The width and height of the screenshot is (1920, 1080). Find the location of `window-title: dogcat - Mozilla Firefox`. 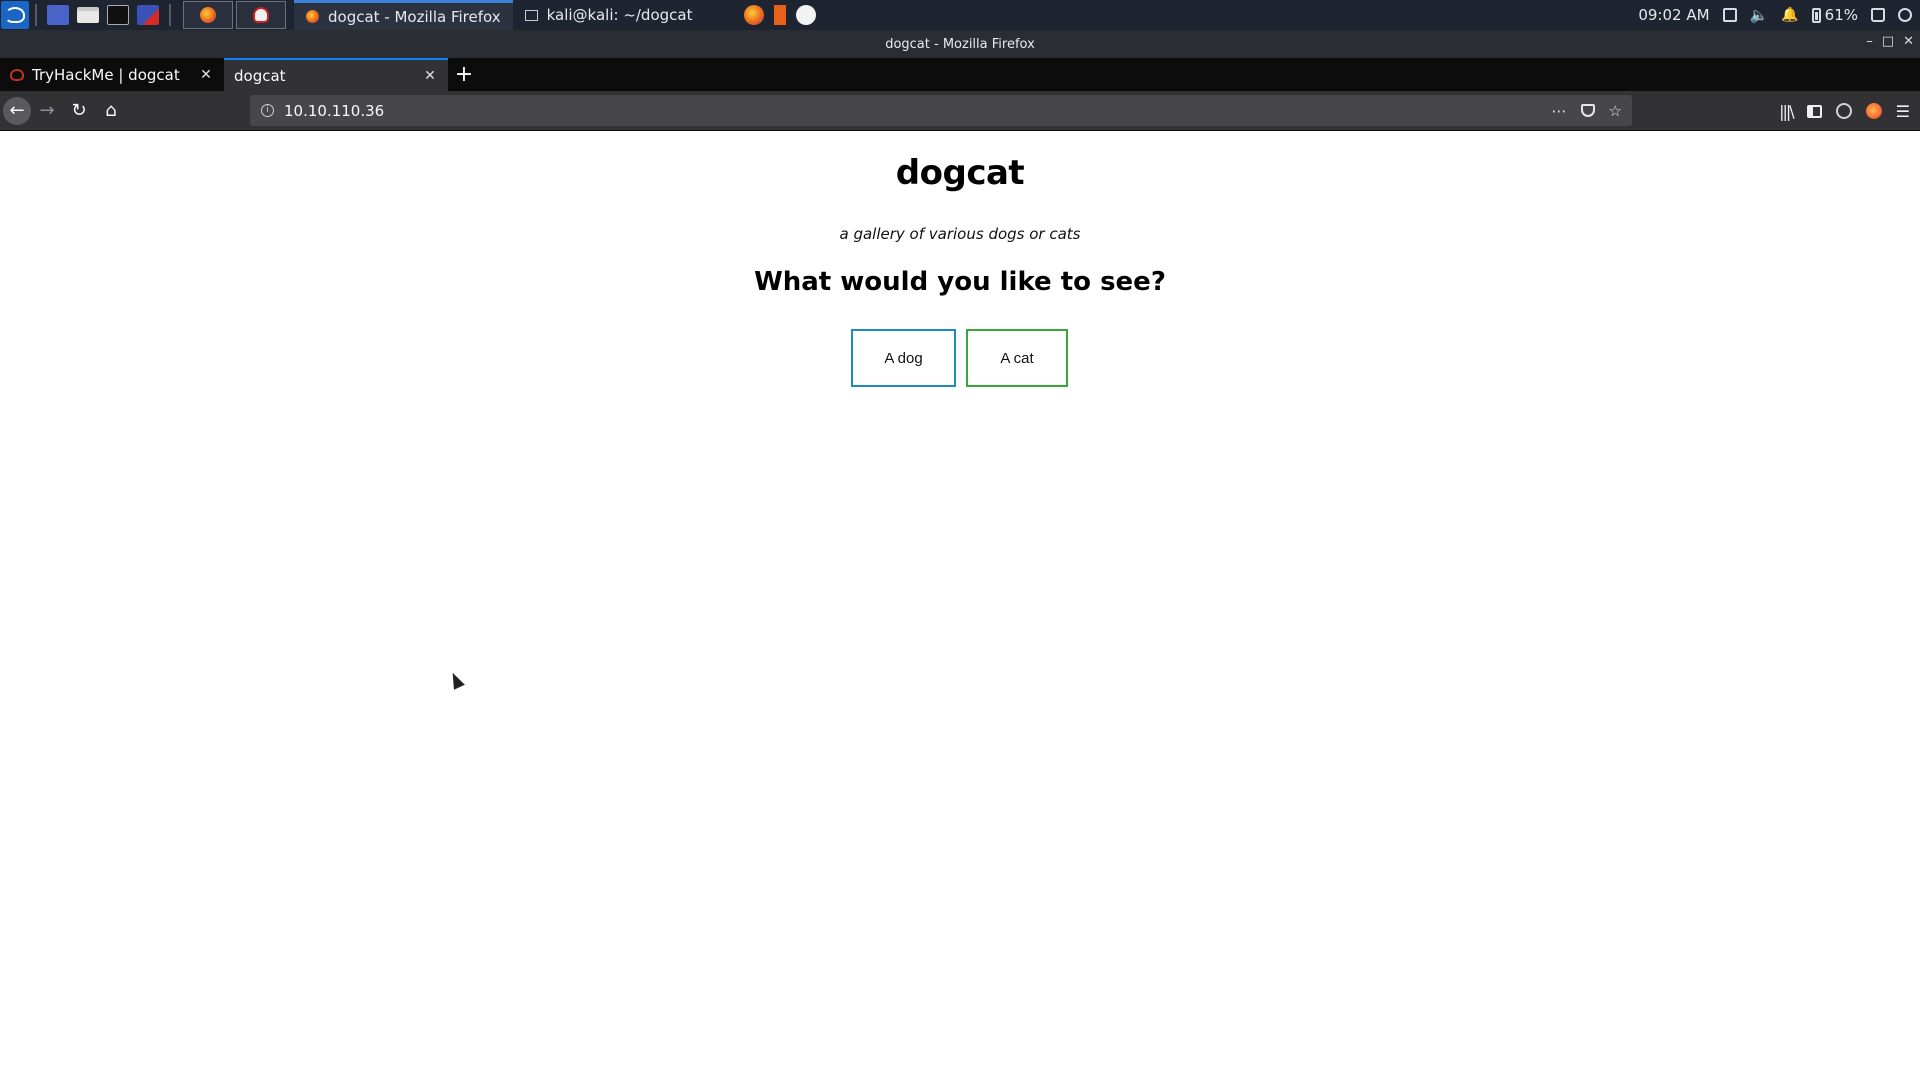

window-title: dogcat - Mozilla Firefox is located at coordinates (960, 44).